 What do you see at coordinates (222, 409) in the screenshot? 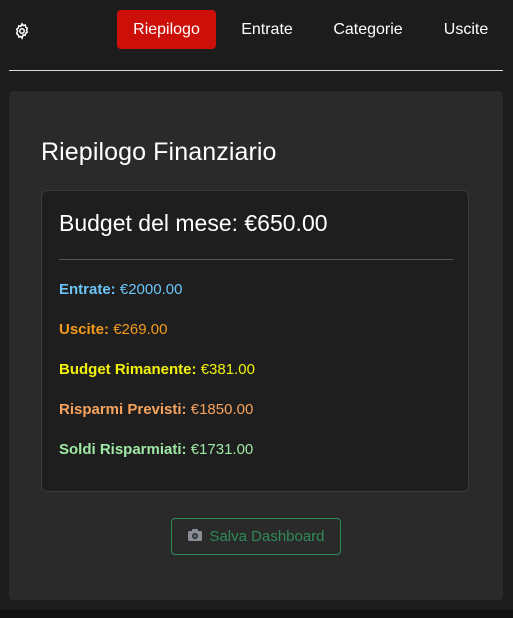
I see `stat-risparmi-previsti-value: €1850.00` at bounding box center [222, 409].